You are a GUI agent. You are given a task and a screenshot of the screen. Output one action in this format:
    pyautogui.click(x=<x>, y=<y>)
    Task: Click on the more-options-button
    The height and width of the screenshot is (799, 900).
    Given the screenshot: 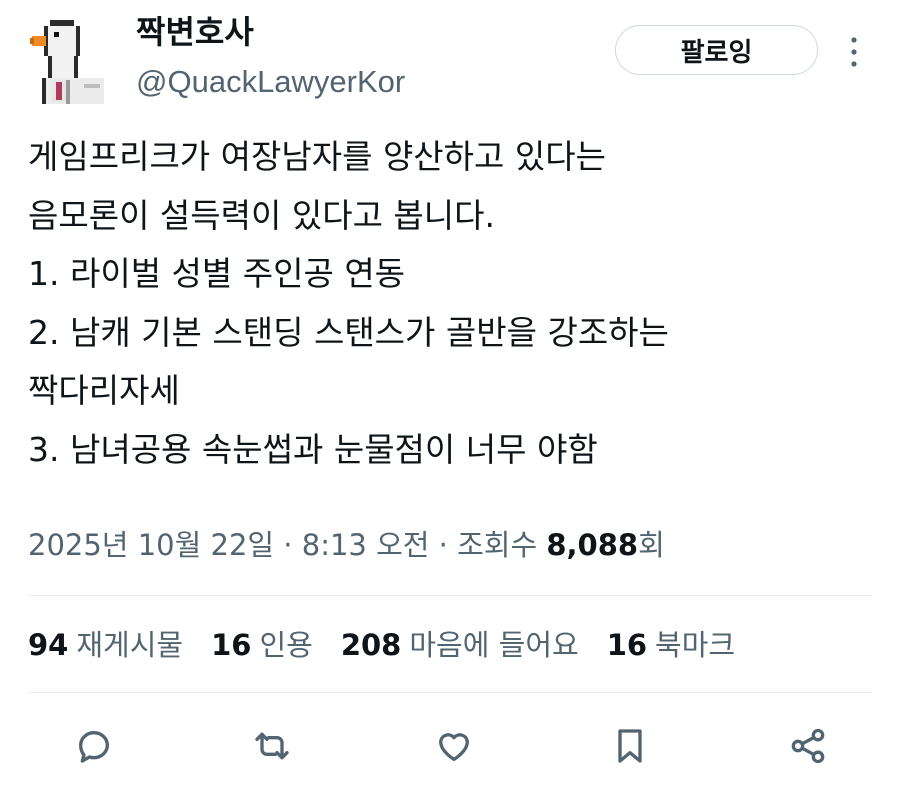 What is the action you would take?
    pyautogui.click(x=854, y=52)
    